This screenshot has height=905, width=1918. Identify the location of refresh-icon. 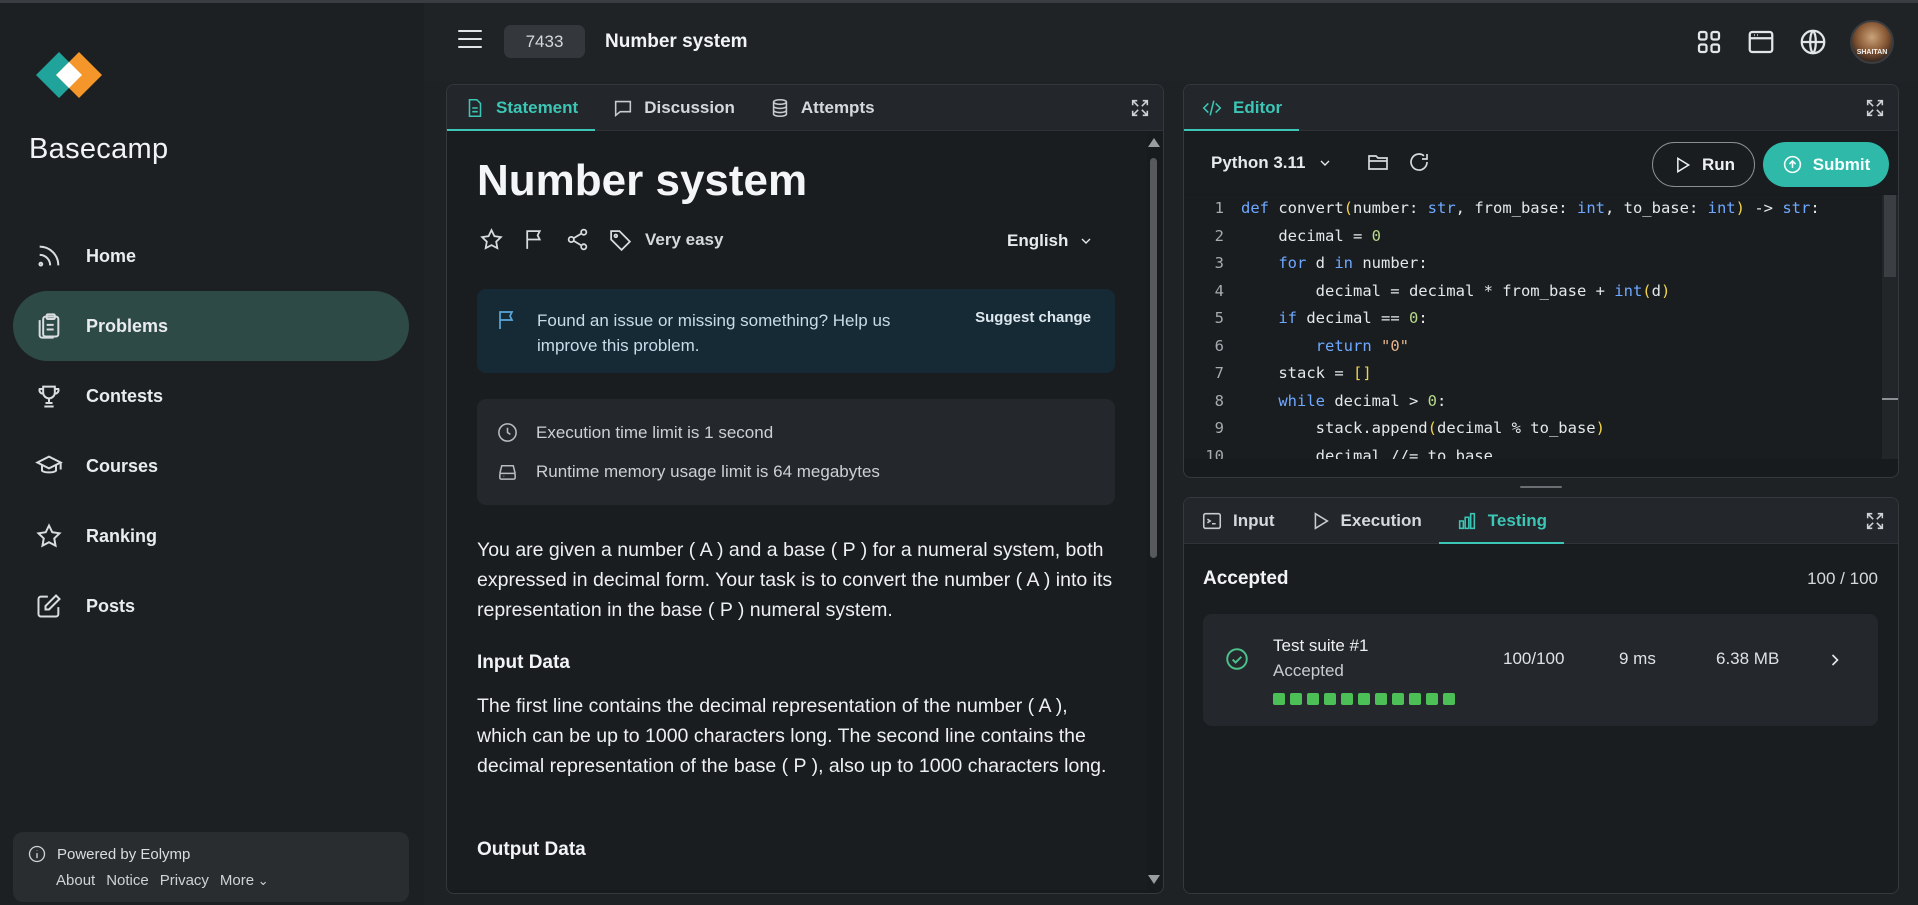
(1419, 162).